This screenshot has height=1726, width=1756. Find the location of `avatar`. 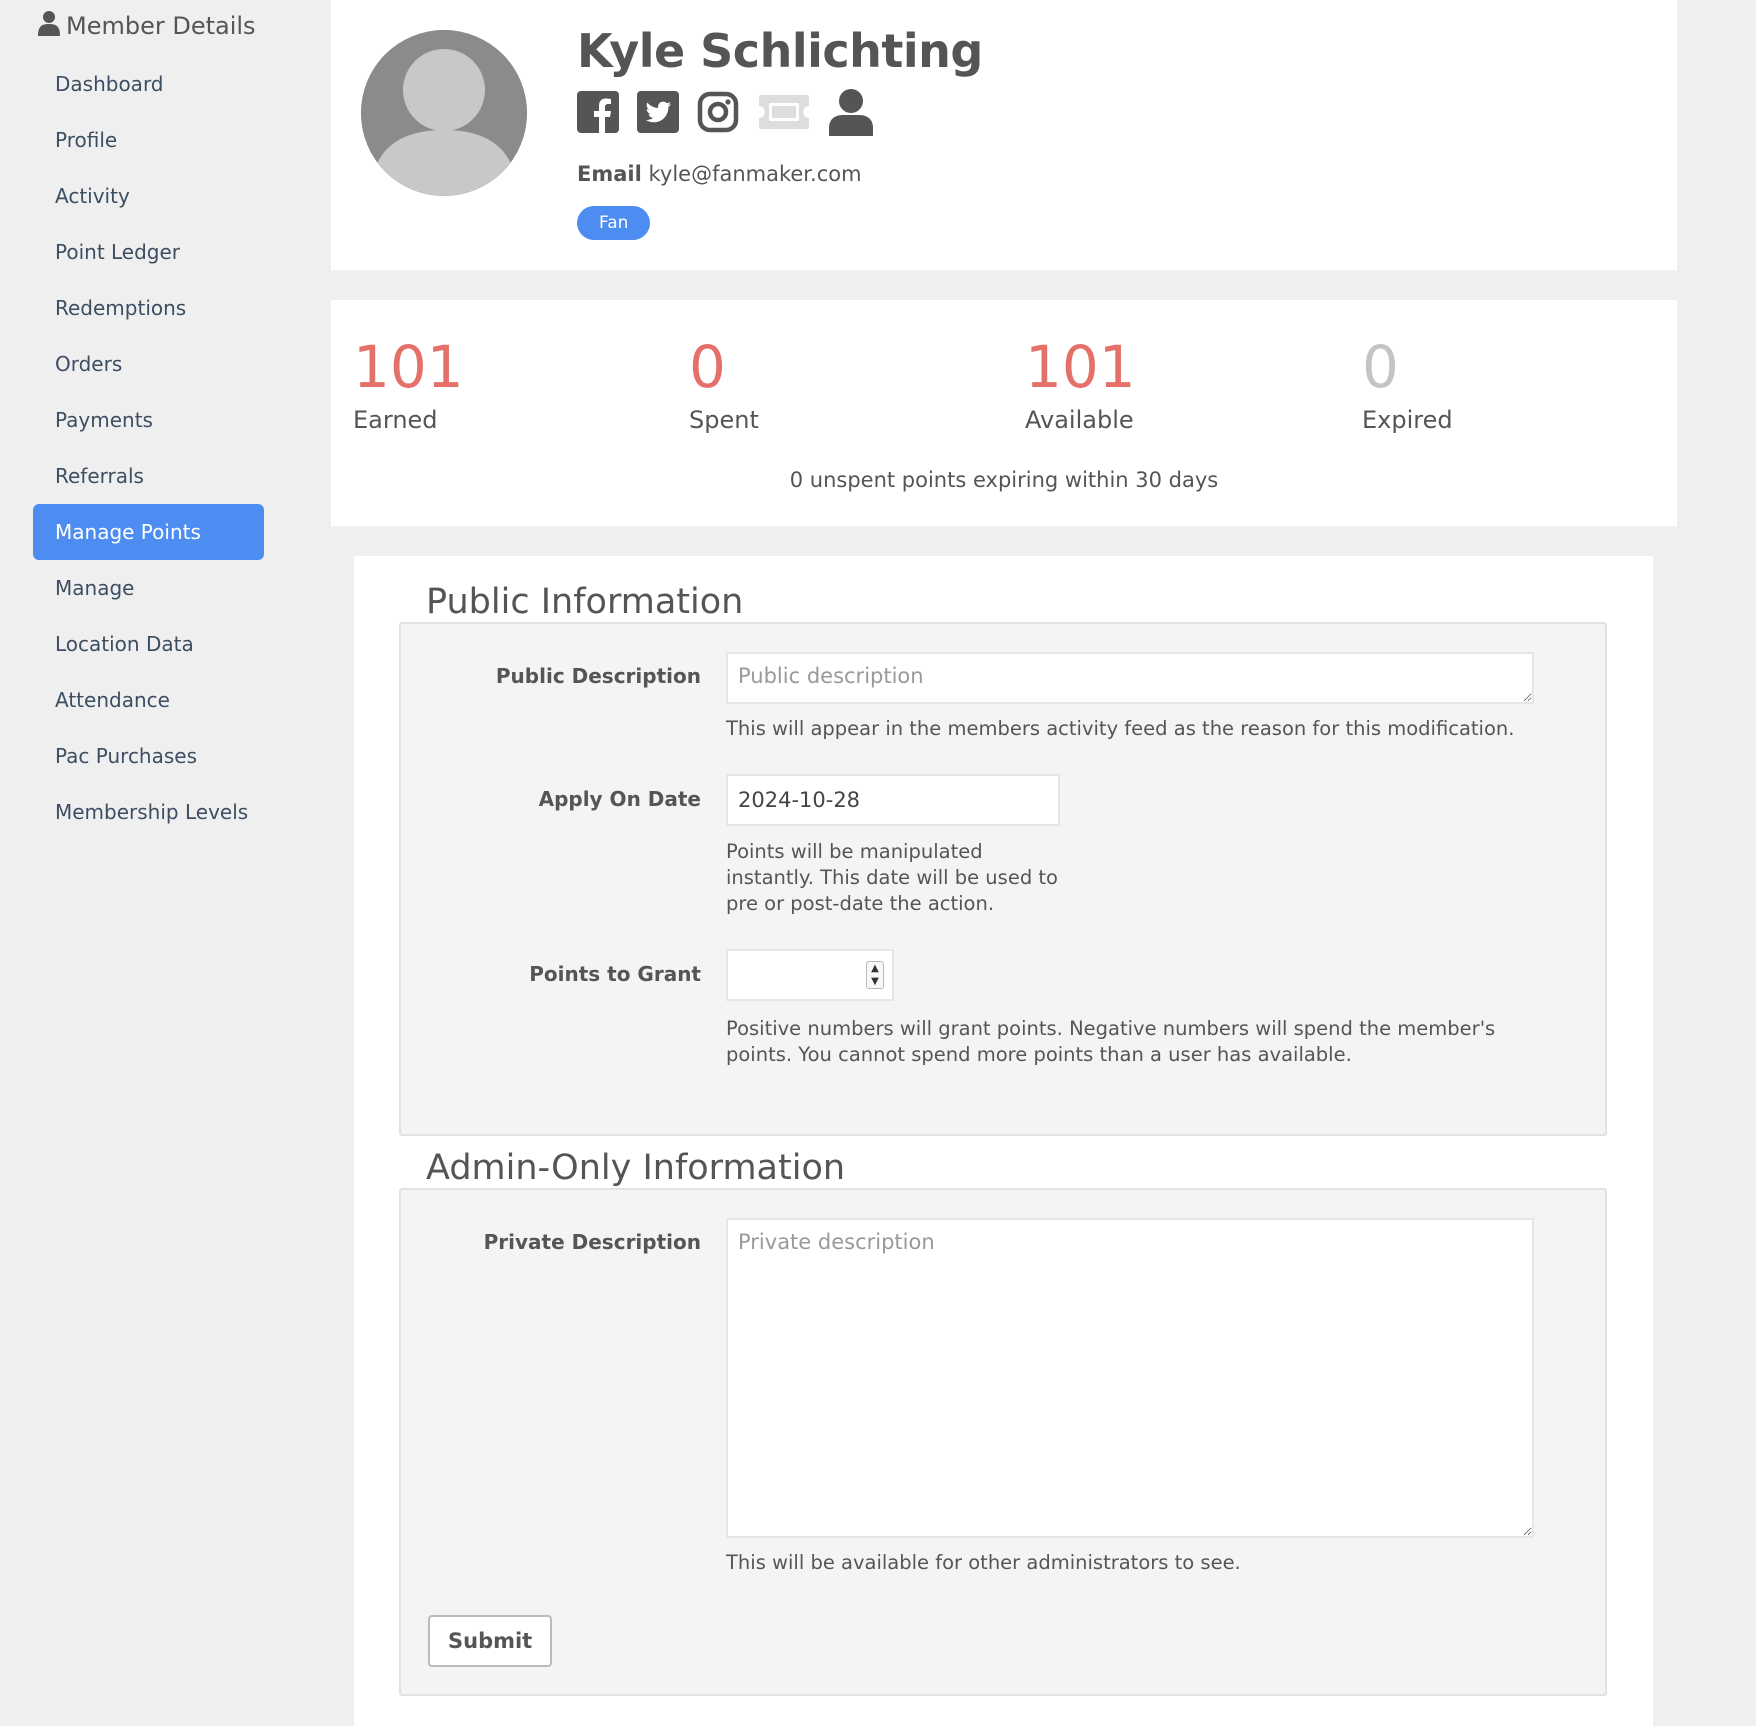

avatar is located at coordinates (444, 113).